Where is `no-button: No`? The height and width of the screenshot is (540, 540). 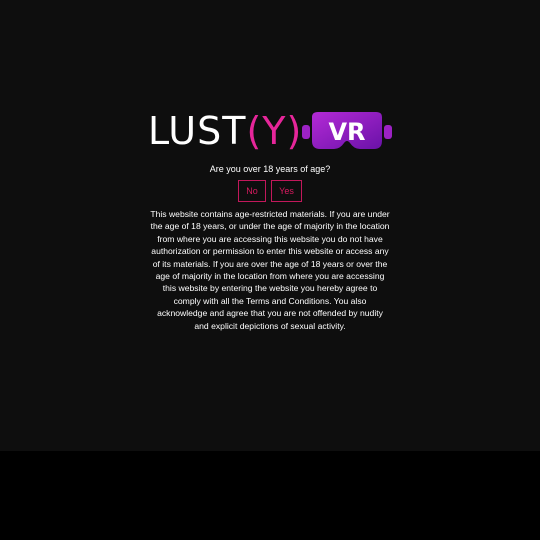 no-button: No is located at coordinates (252, 191).